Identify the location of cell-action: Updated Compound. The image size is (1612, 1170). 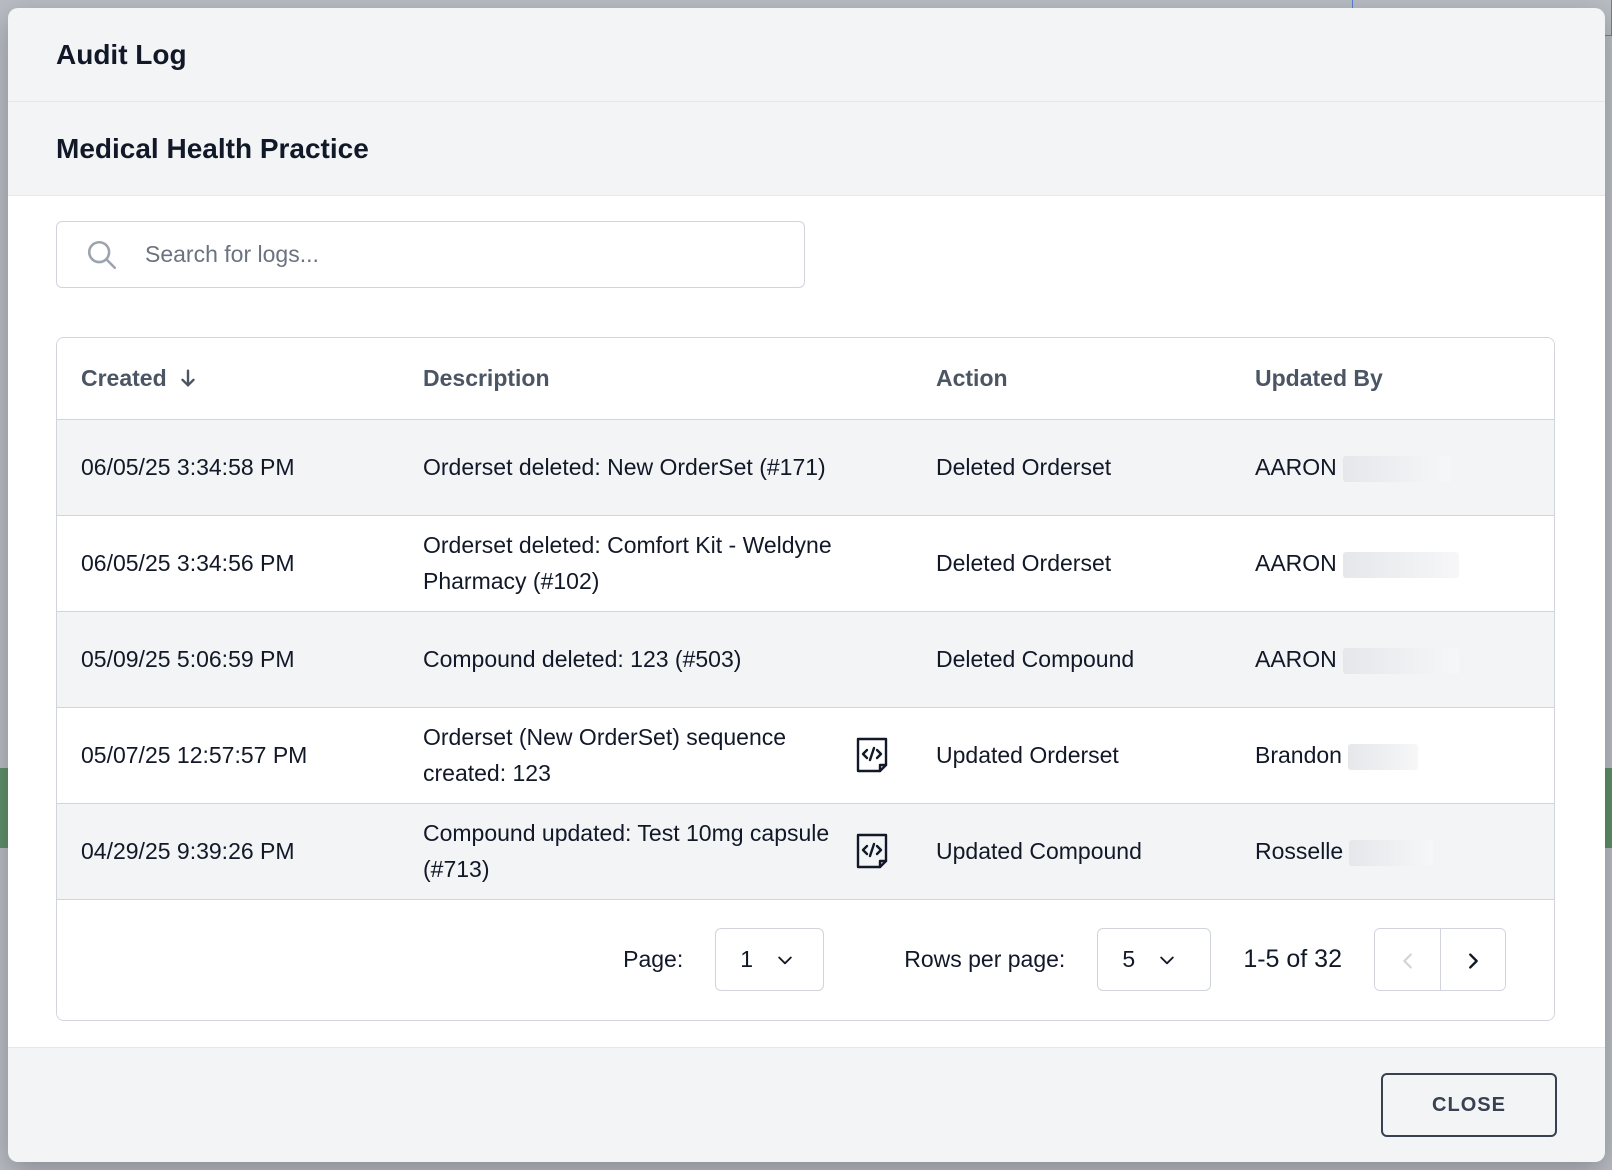
(1071, 851).